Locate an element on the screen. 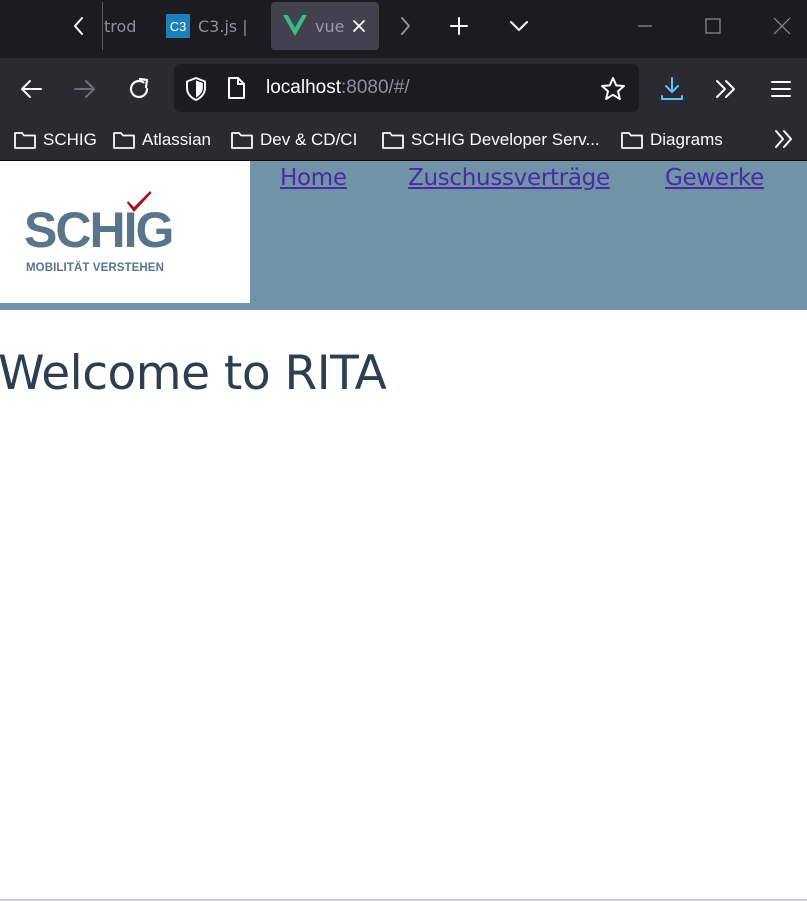 The width and height of the screenshot is (807, 901). c3-favicon-icon: C3 is located at coordinates (178, 26).